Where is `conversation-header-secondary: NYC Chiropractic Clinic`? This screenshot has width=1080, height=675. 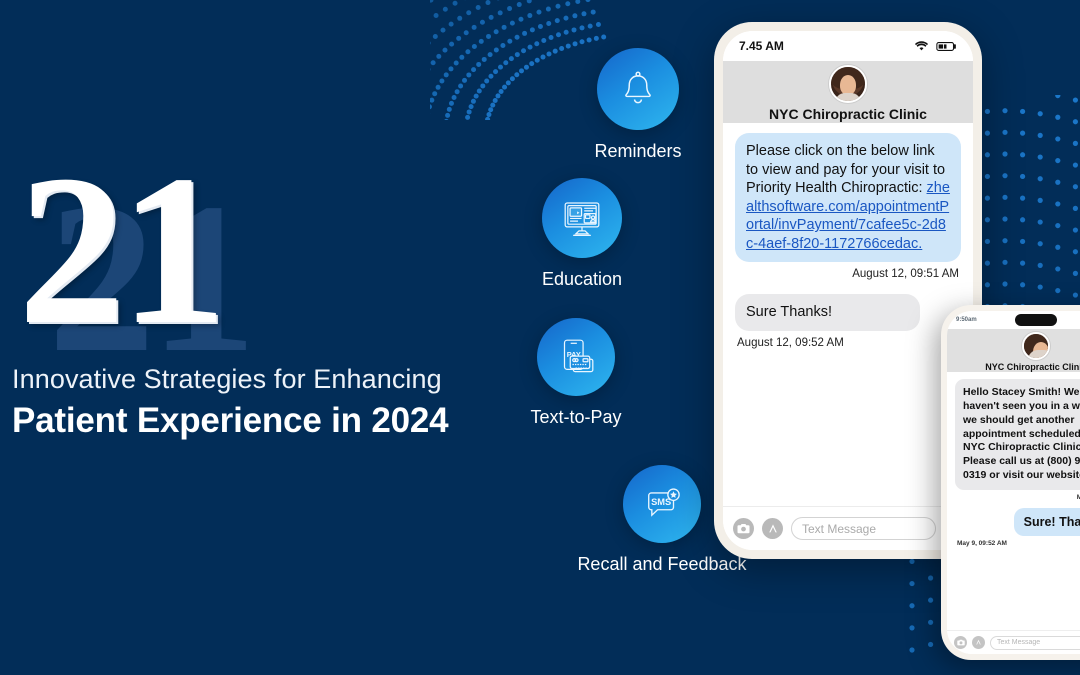 conversation-header-secondary: NYC Chiropractic Clinic is located at coordinates (1013, 350).